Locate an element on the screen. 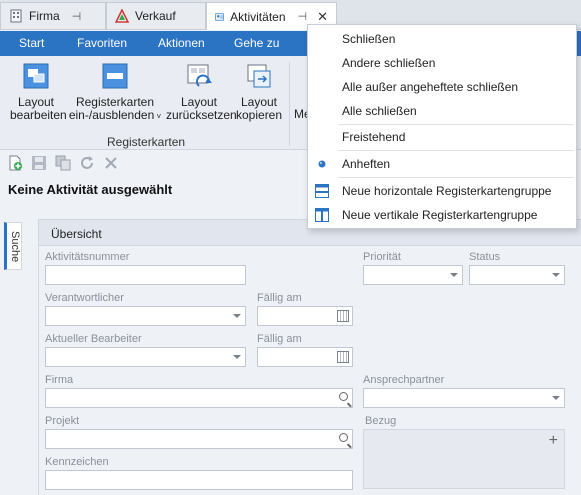  prioritaet-select is located at coordinates (413, 275).